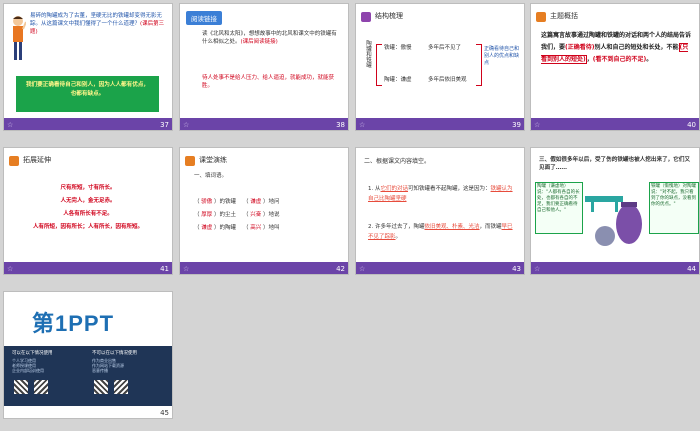  What do you see at coordinates (274, 202) in the screenshot?
I see `row-suffix: 地问` at bounding box center [274, 202].